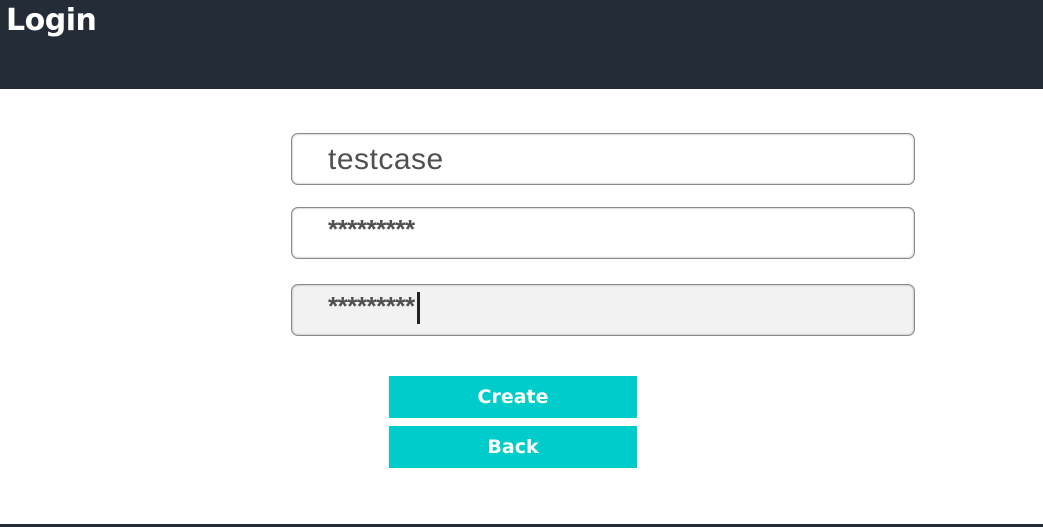 This screenshot has height=527, width=1043. I want to click on confirm-password-value-wrap: *********, so click(374, 307).